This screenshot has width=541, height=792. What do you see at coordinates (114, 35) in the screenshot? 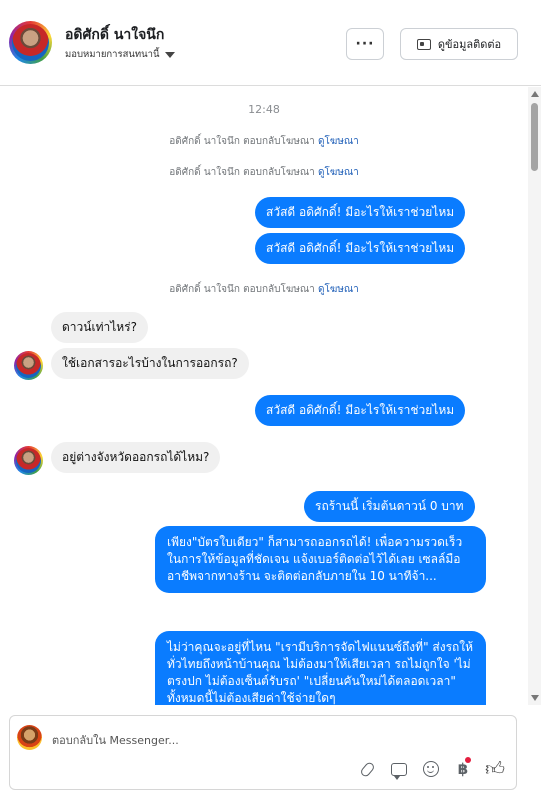
I see `contact-name: อดิศักดิ์ นาใจนึก` at bounding box center [114, 35].